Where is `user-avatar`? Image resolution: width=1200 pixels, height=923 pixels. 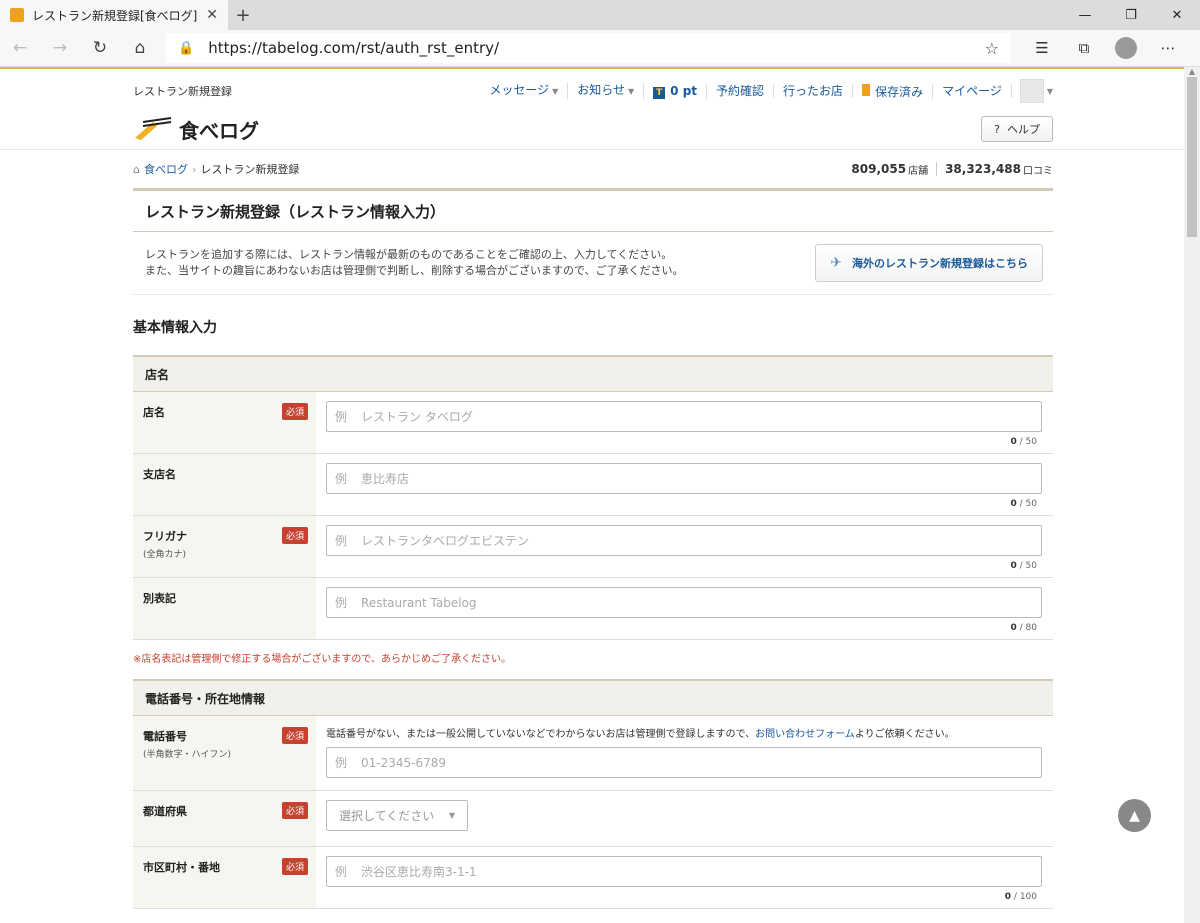 user-avatar is located at coordinates (1031, 91).